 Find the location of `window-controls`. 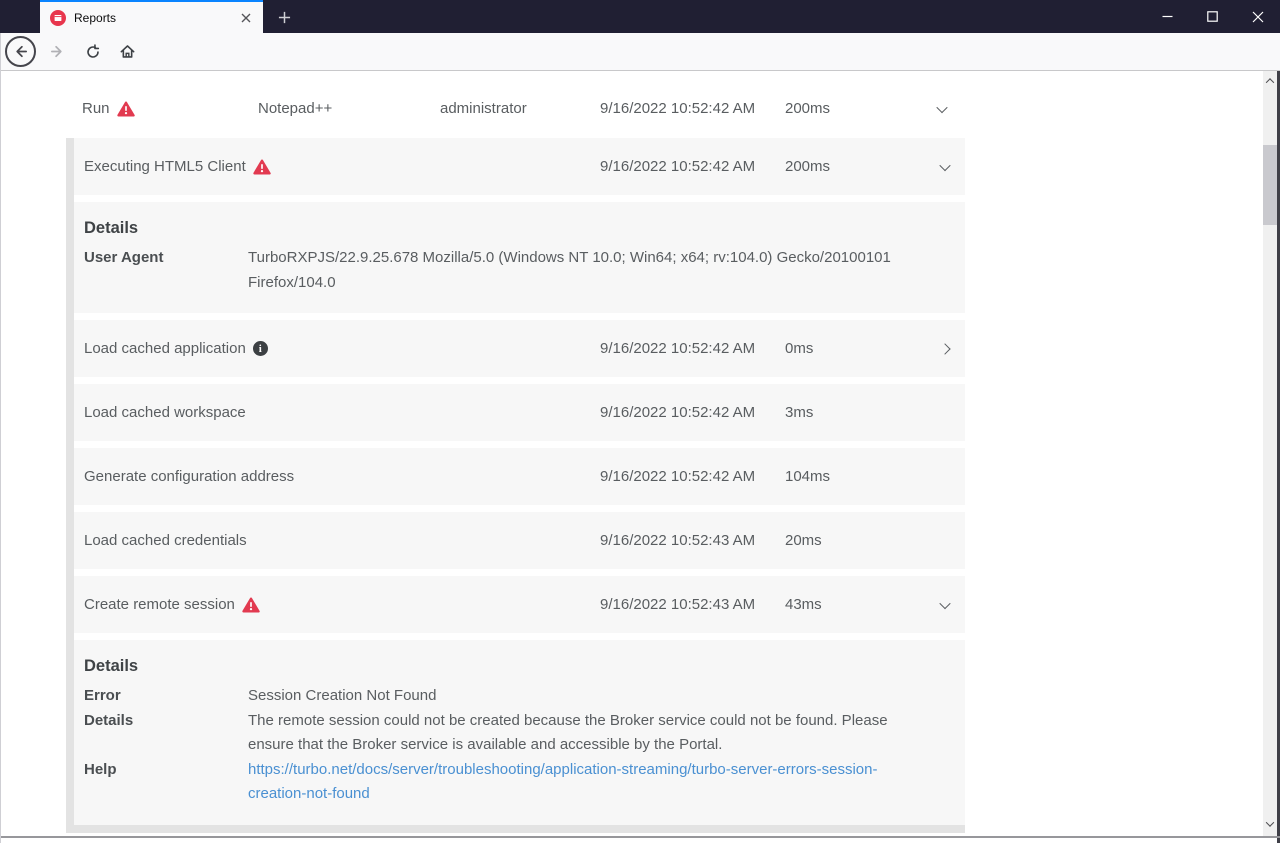

window-controls is located at coordinates (1212, 16).